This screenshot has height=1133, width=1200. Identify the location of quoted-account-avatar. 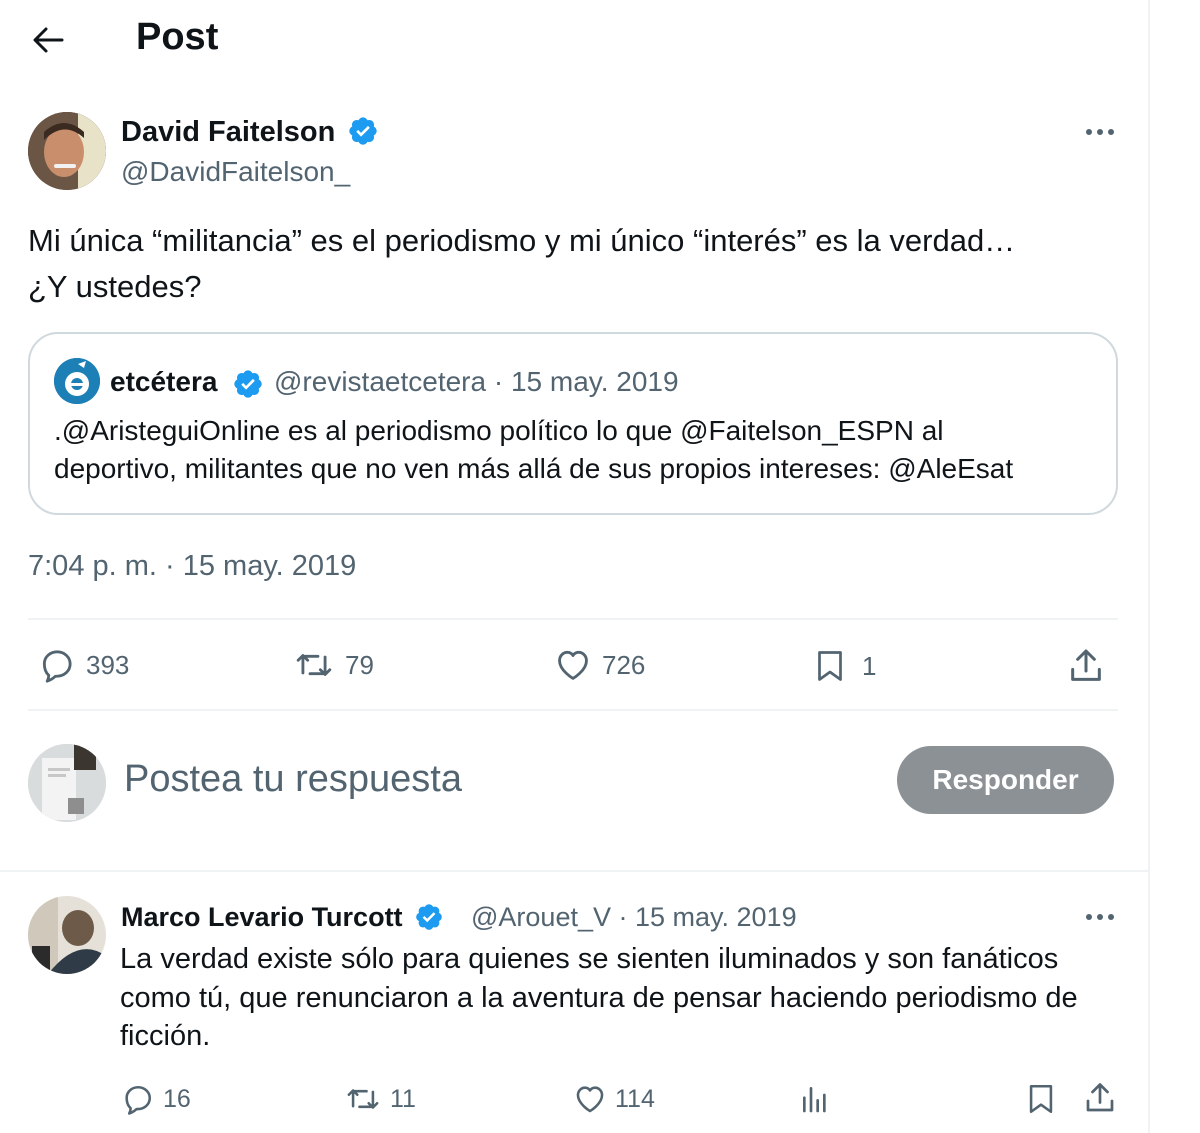
(77, 381).